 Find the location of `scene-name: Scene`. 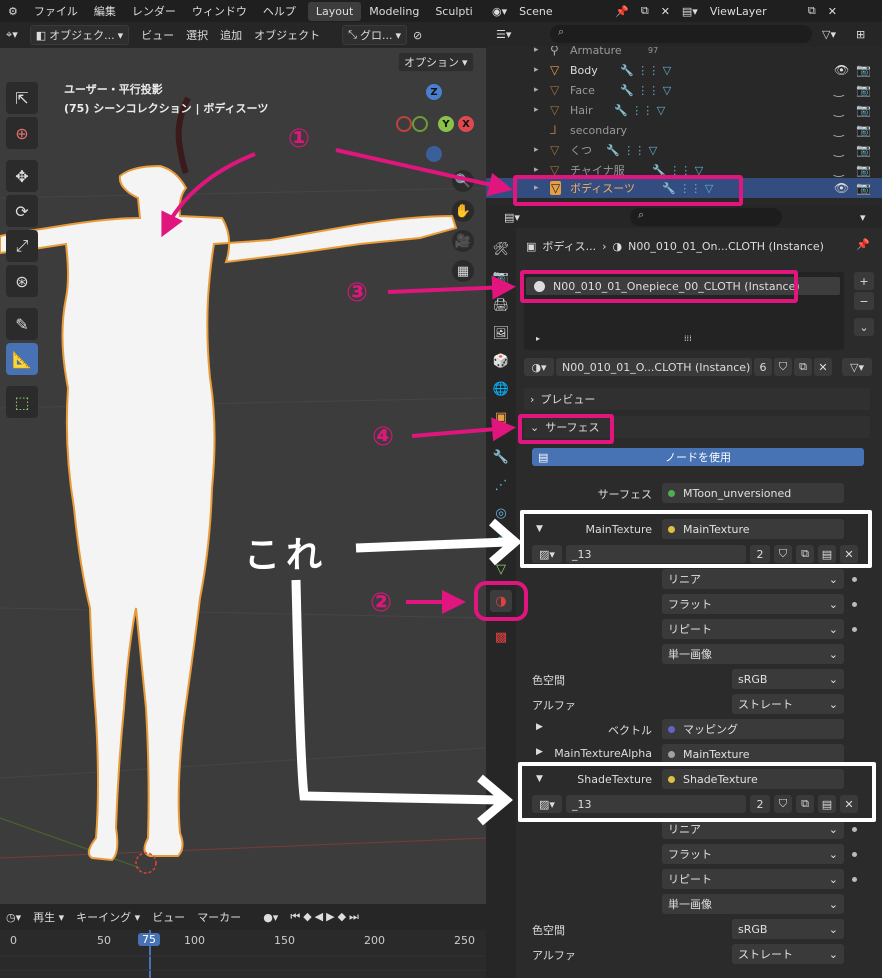

scene-name: Scene is located at coordinates (561, 11).